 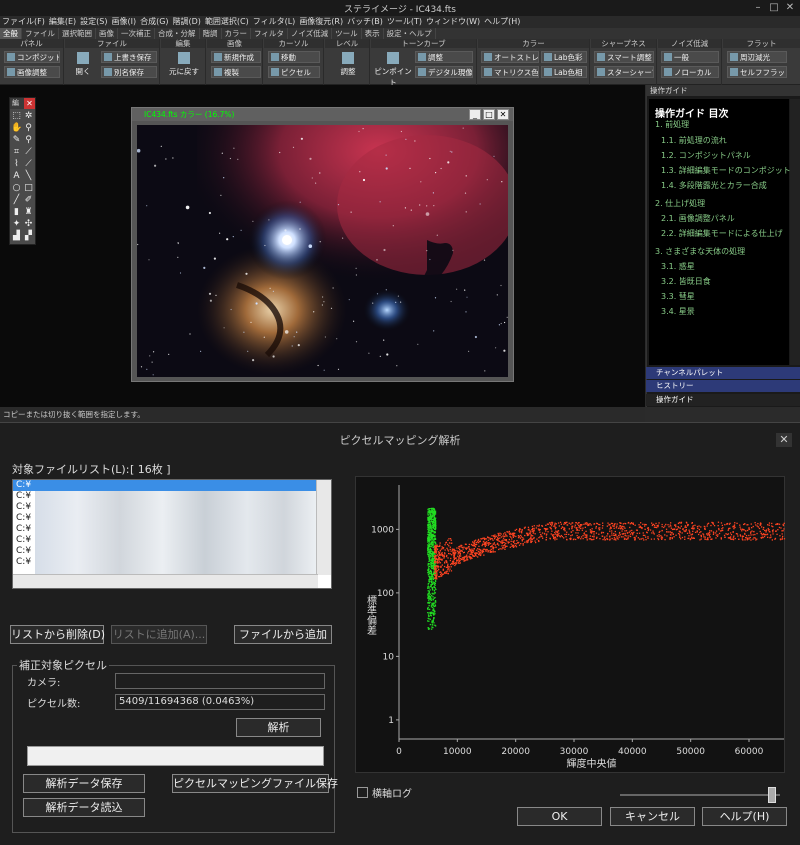 I want to click on guide-item: 1.1. 前処理の流れ, so click(x=694, y=140).